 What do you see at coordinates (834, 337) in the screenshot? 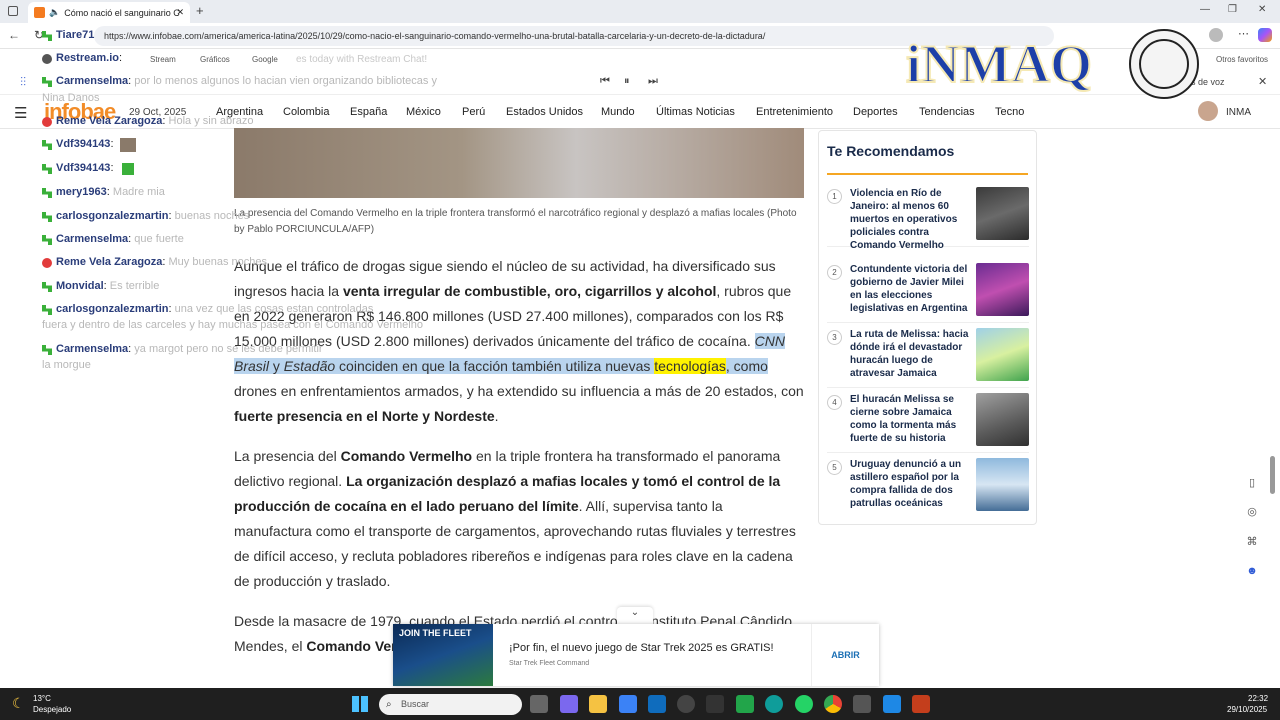
I see `item-number: 3` at bounding box center [834, 337].